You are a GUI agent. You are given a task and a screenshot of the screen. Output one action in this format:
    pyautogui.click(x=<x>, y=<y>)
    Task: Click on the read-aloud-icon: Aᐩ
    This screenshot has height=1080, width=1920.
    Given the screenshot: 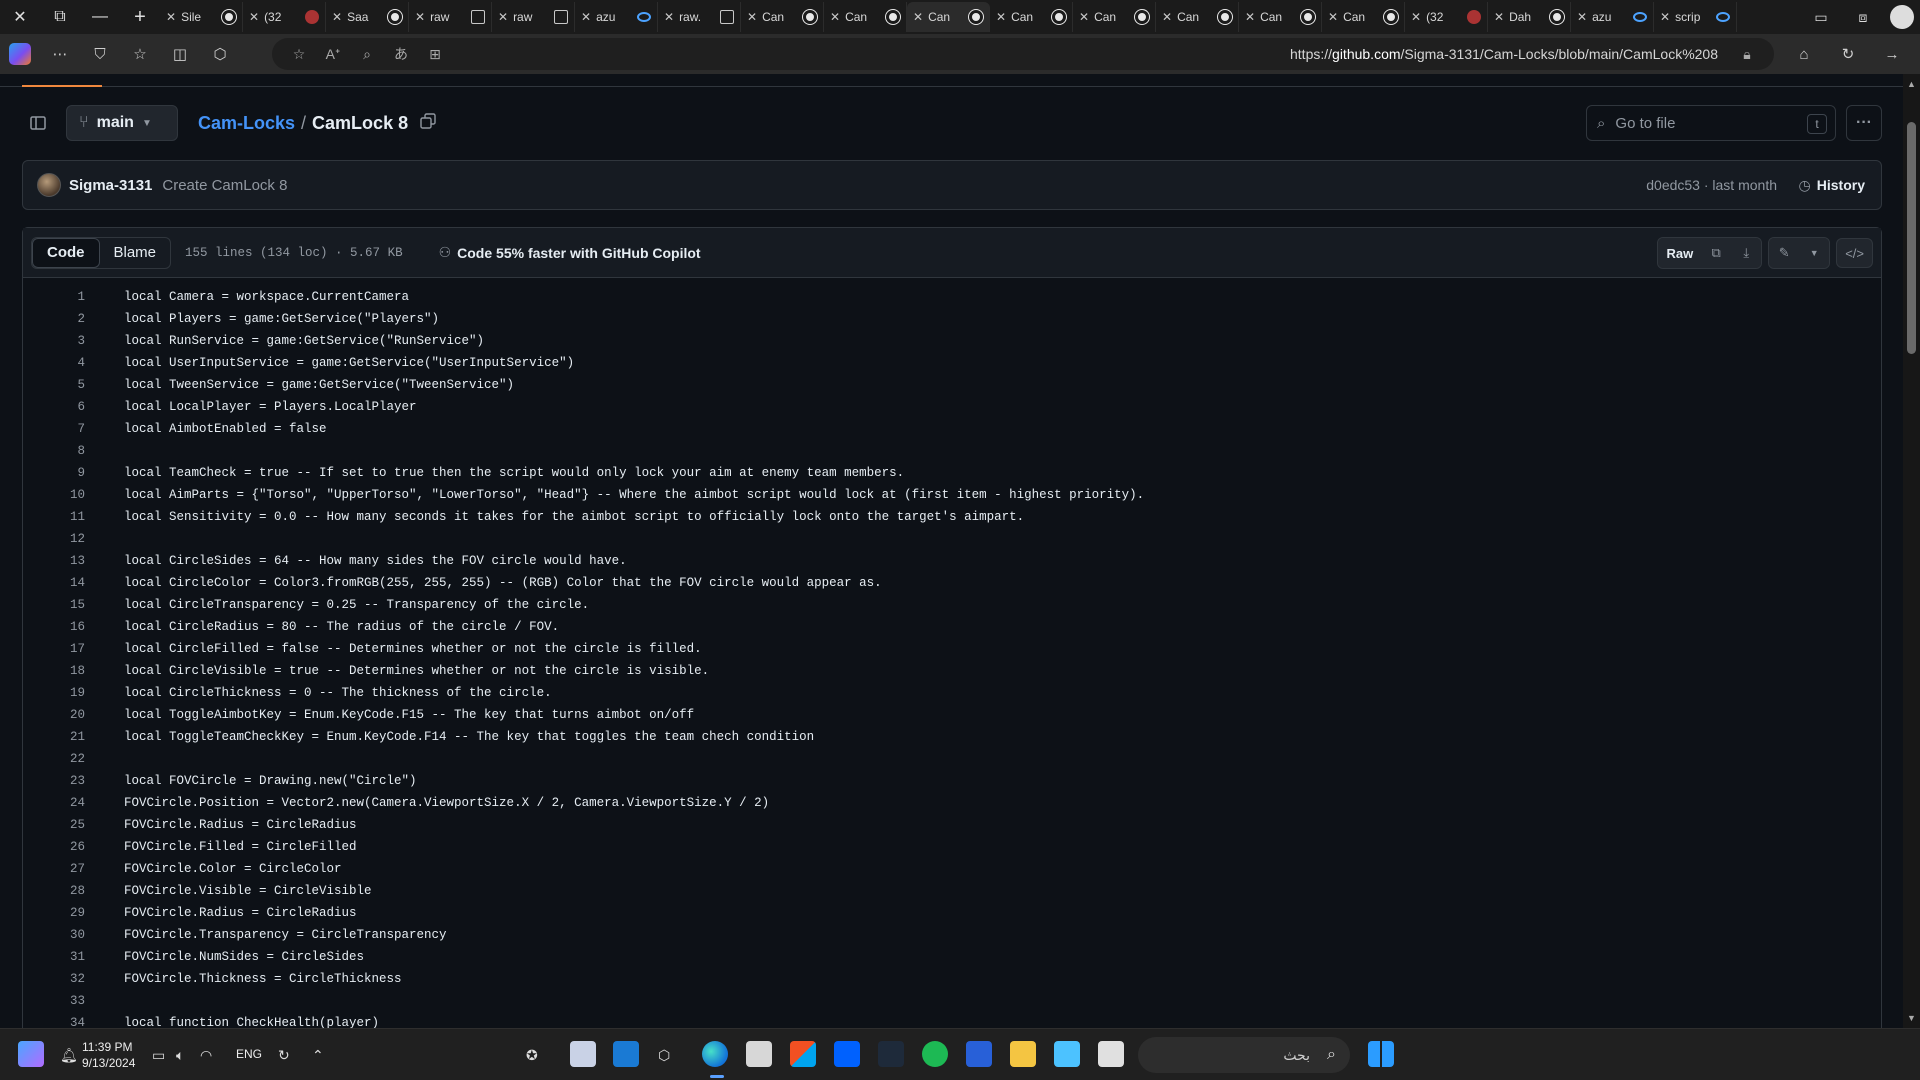 What is the action you would take?
    pyautogui.click(x=333, y=54)
    